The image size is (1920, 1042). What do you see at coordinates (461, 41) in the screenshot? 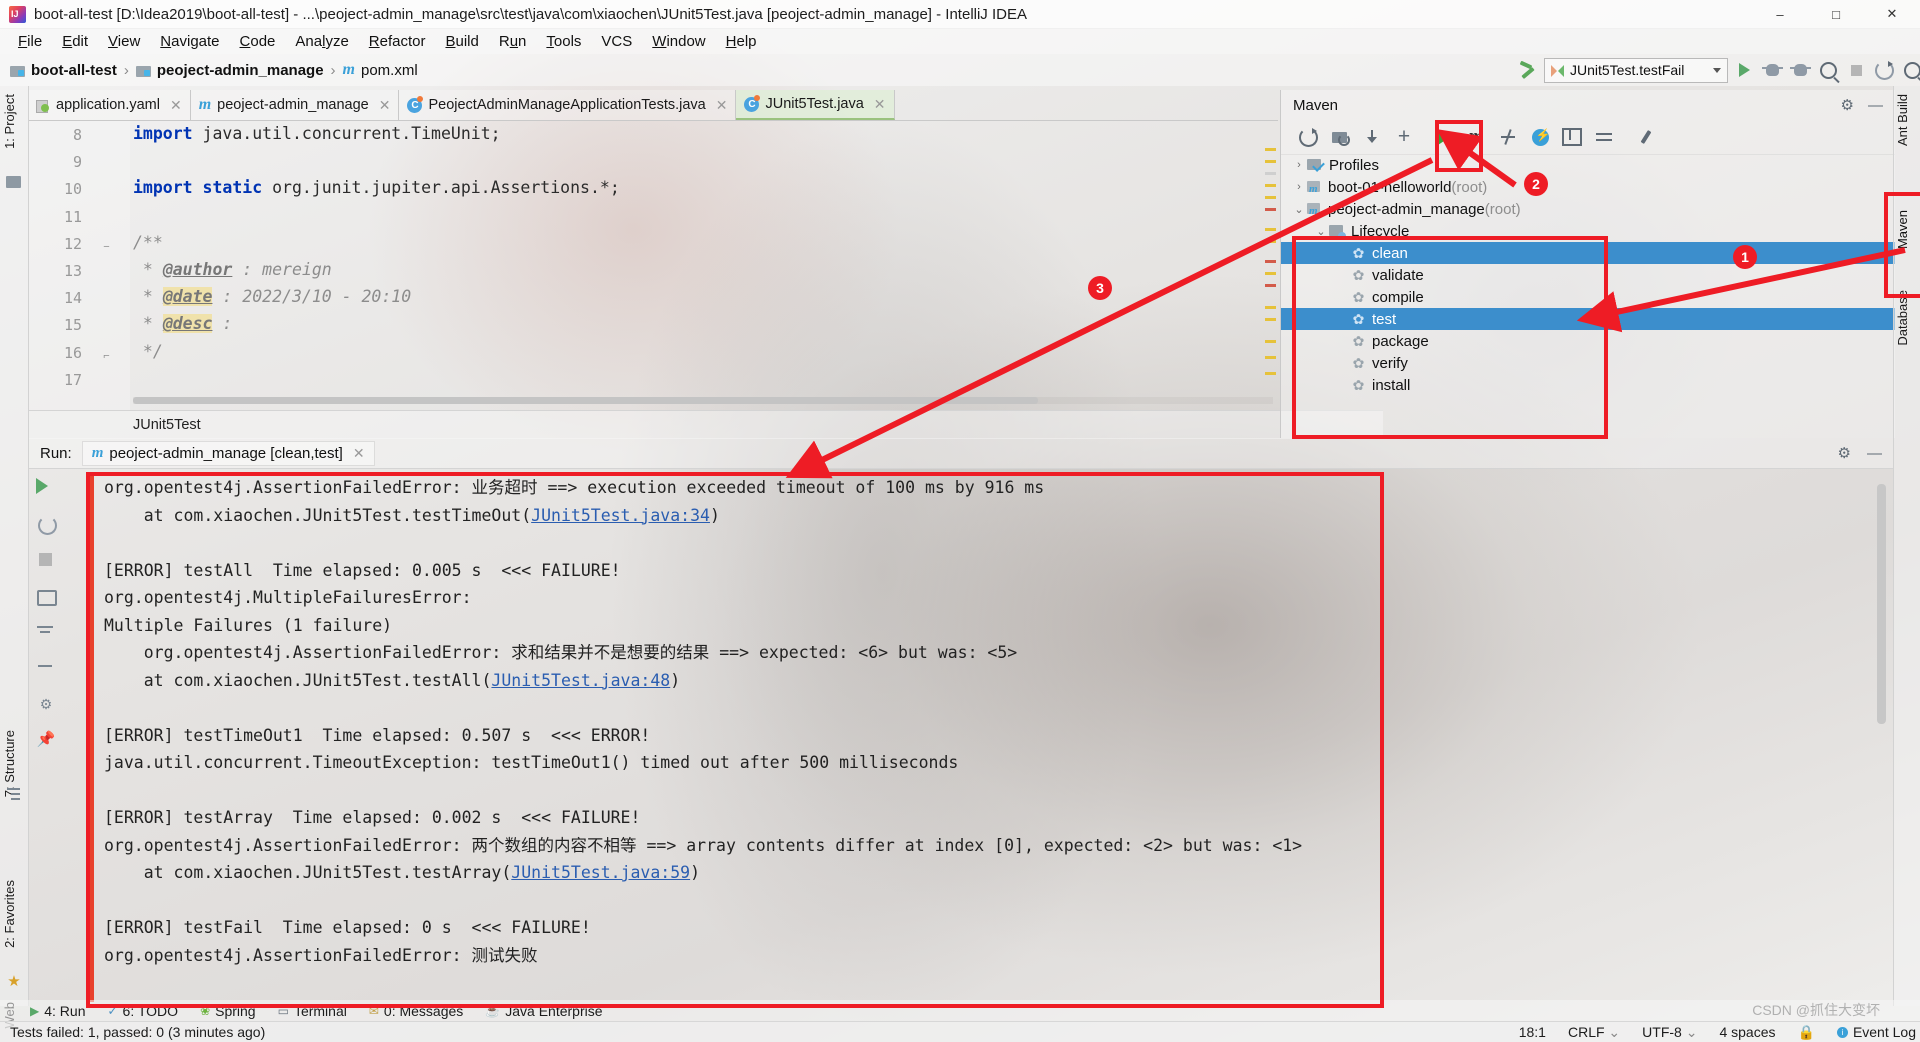
I see `menu-item-build: Build` at bounding box center [461, 41].